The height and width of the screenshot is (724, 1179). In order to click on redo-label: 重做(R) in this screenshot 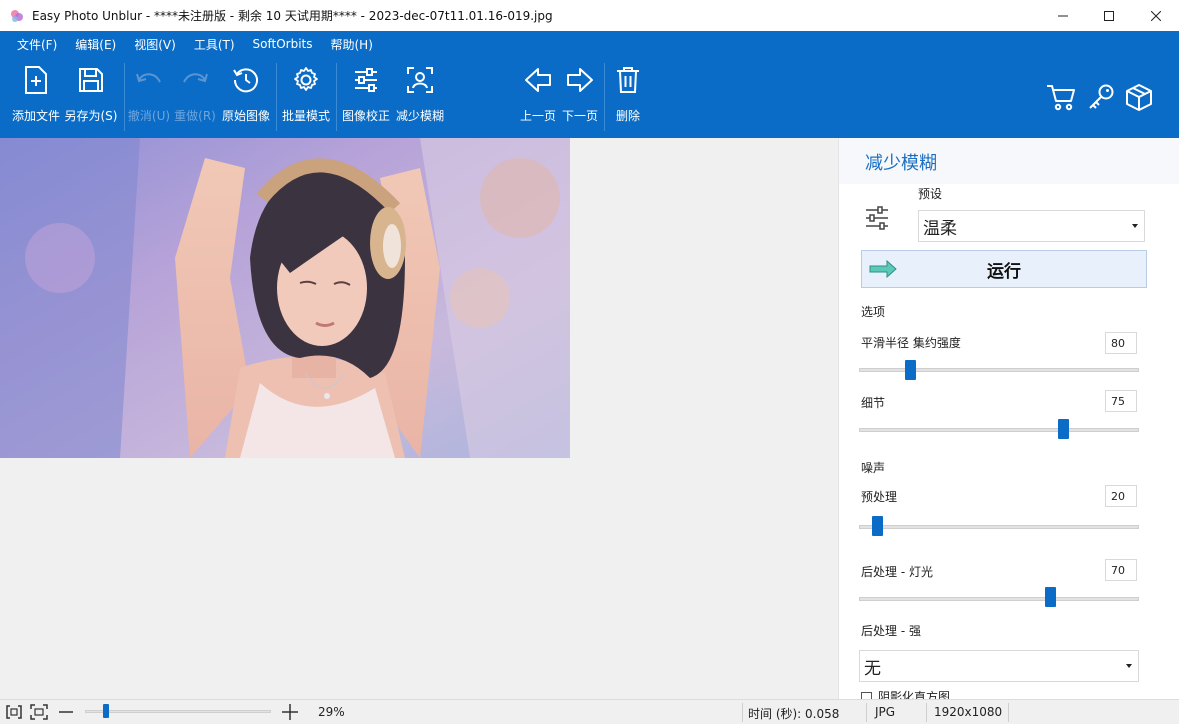, I will do `click(195, 116)`.